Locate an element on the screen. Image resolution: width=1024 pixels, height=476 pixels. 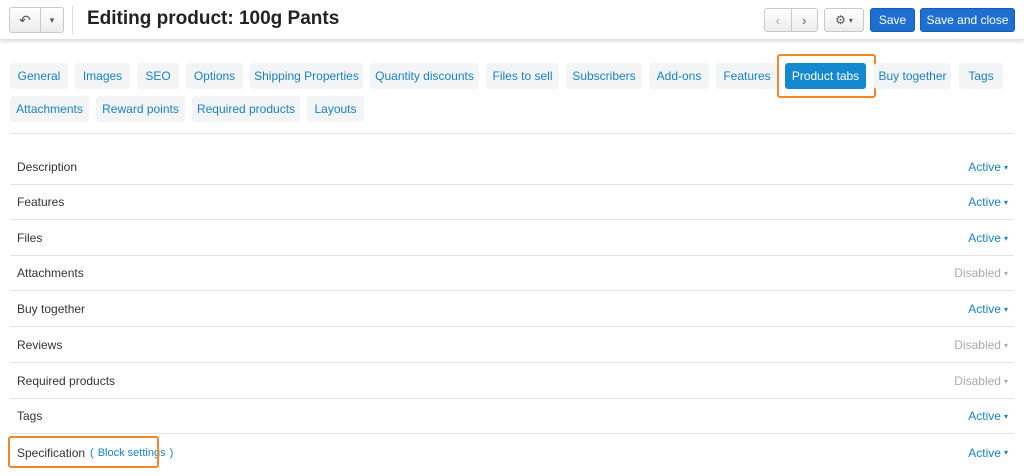
chevron-right-icon: › is located at coordinates (804, 20).